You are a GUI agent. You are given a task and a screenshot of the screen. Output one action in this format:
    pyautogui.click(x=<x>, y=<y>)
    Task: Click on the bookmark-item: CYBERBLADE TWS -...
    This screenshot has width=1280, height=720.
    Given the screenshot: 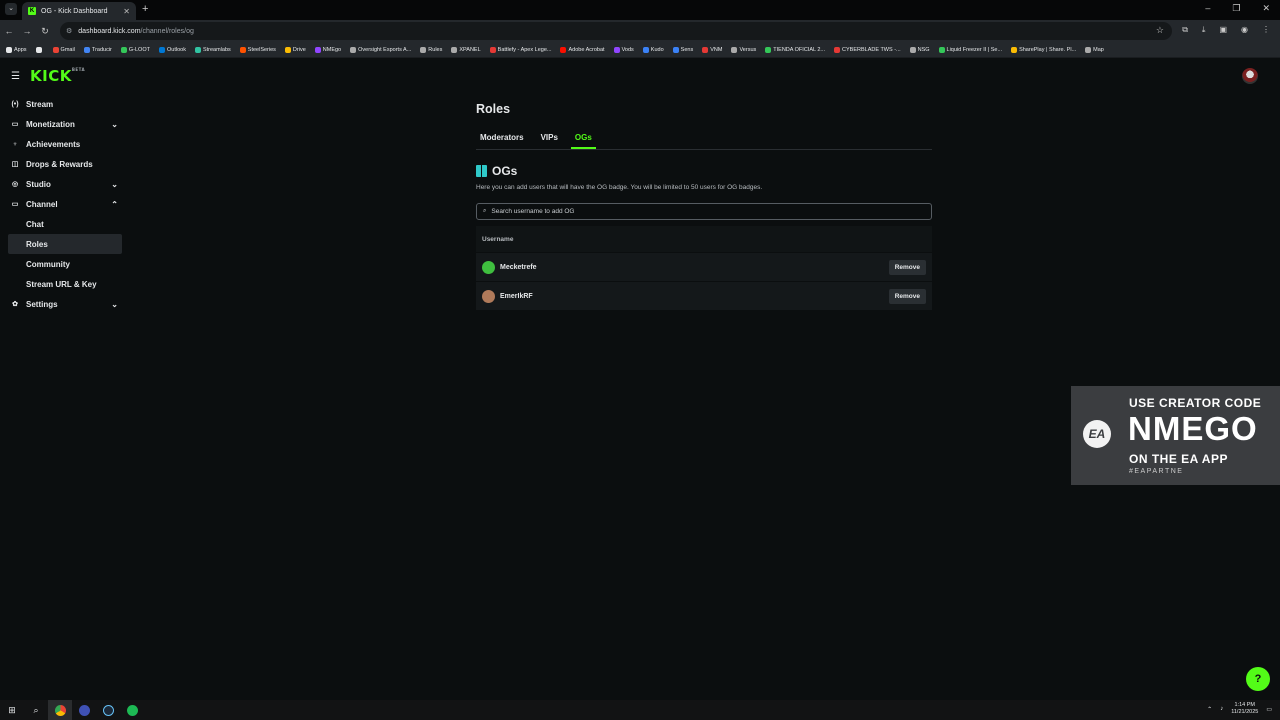 What is the action you would take?
    pyautogui.click(x=867, y=49)
    